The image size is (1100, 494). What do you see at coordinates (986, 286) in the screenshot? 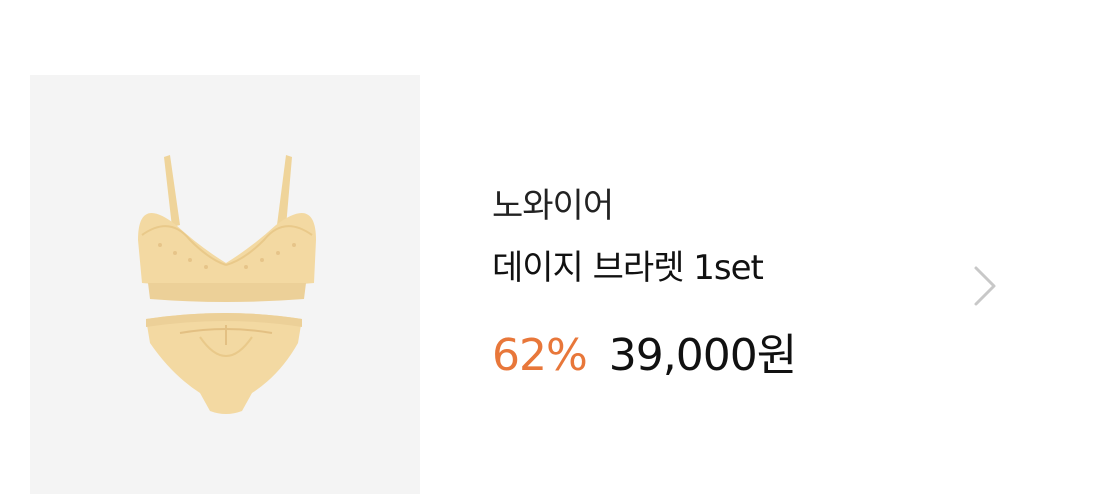
I see `chevron-right-icon` at bounding box center [986, 286].